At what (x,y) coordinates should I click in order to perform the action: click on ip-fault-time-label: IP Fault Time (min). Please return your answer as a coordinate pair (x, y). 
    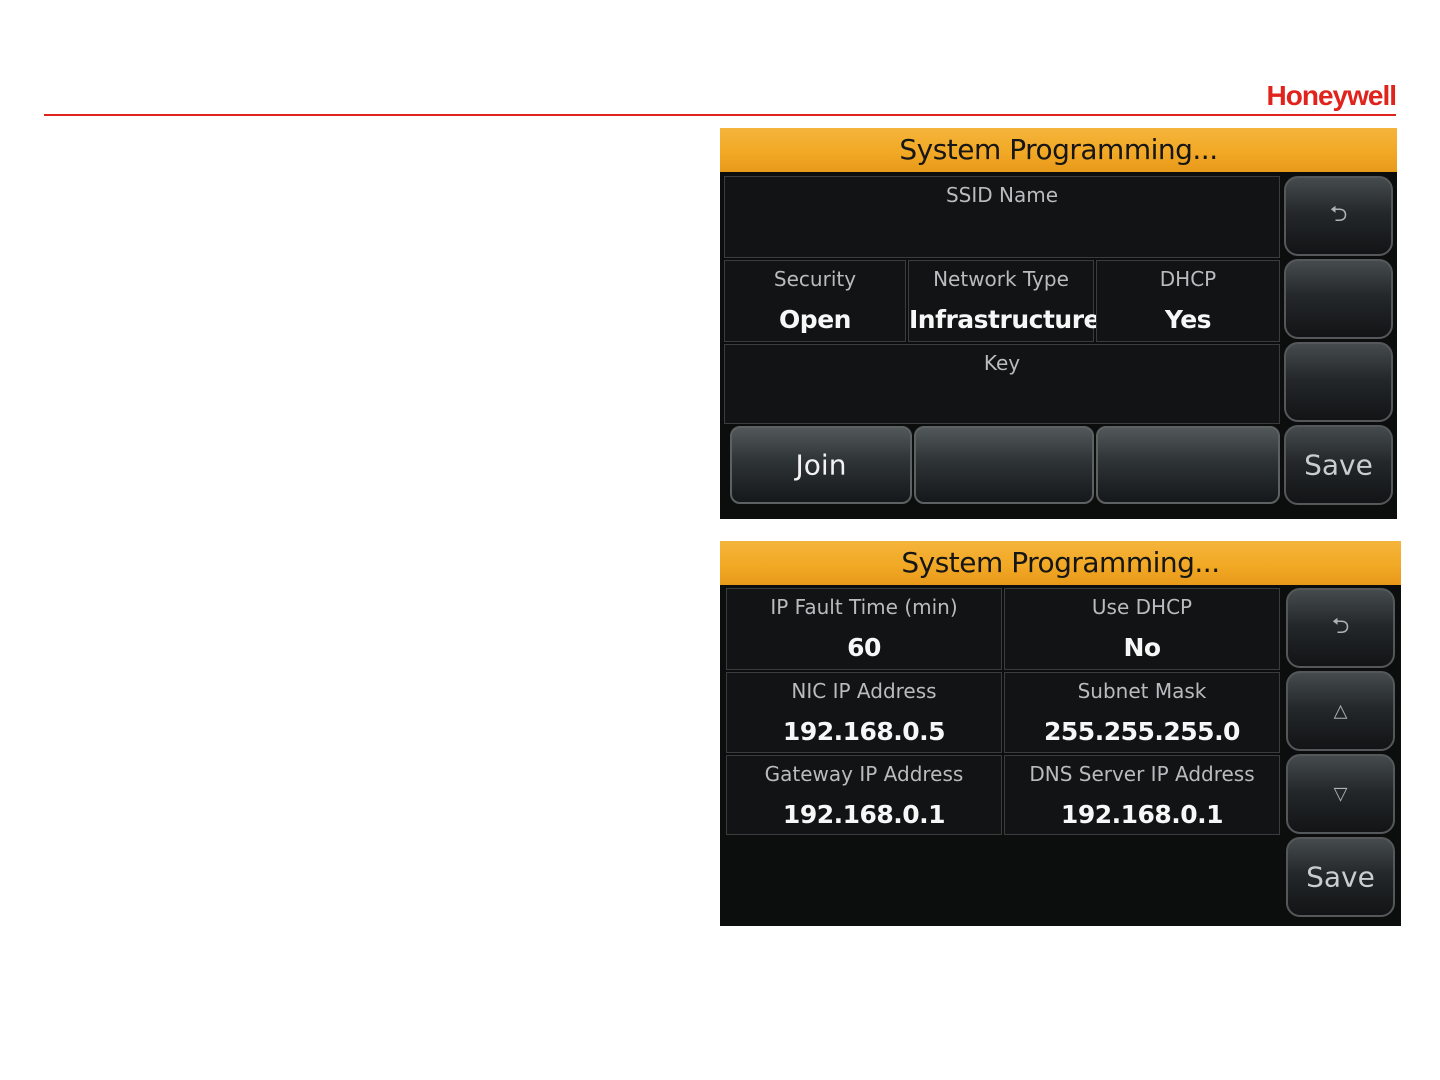
    Looking at the image, I should click on (864, 607).